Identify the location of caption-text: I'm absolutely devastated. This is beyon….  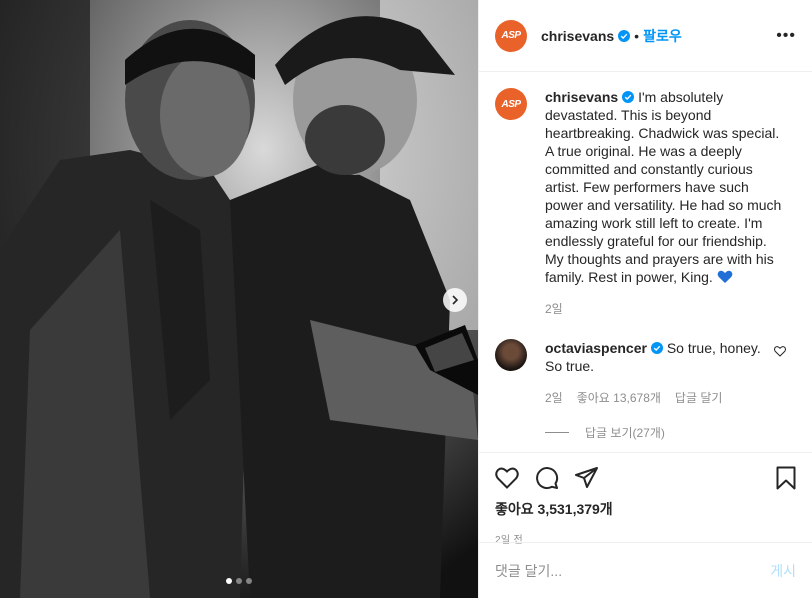
(663, 187).